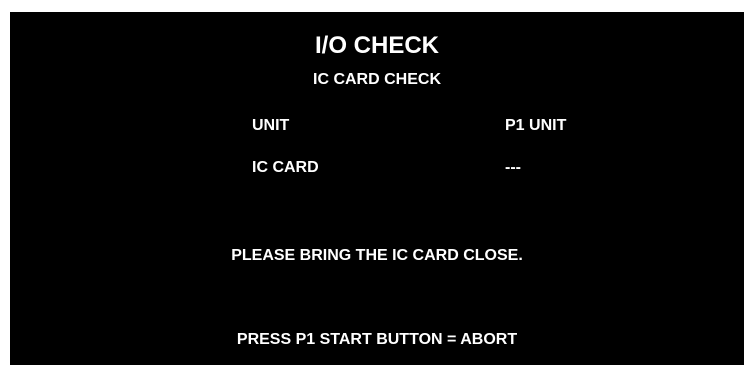 The image size is (754, 365). Describe the element at coordinates (377, 339) in the screenshot. I see `abort-hint: PRESS P1 START BUTTON = ABORT` at that location.